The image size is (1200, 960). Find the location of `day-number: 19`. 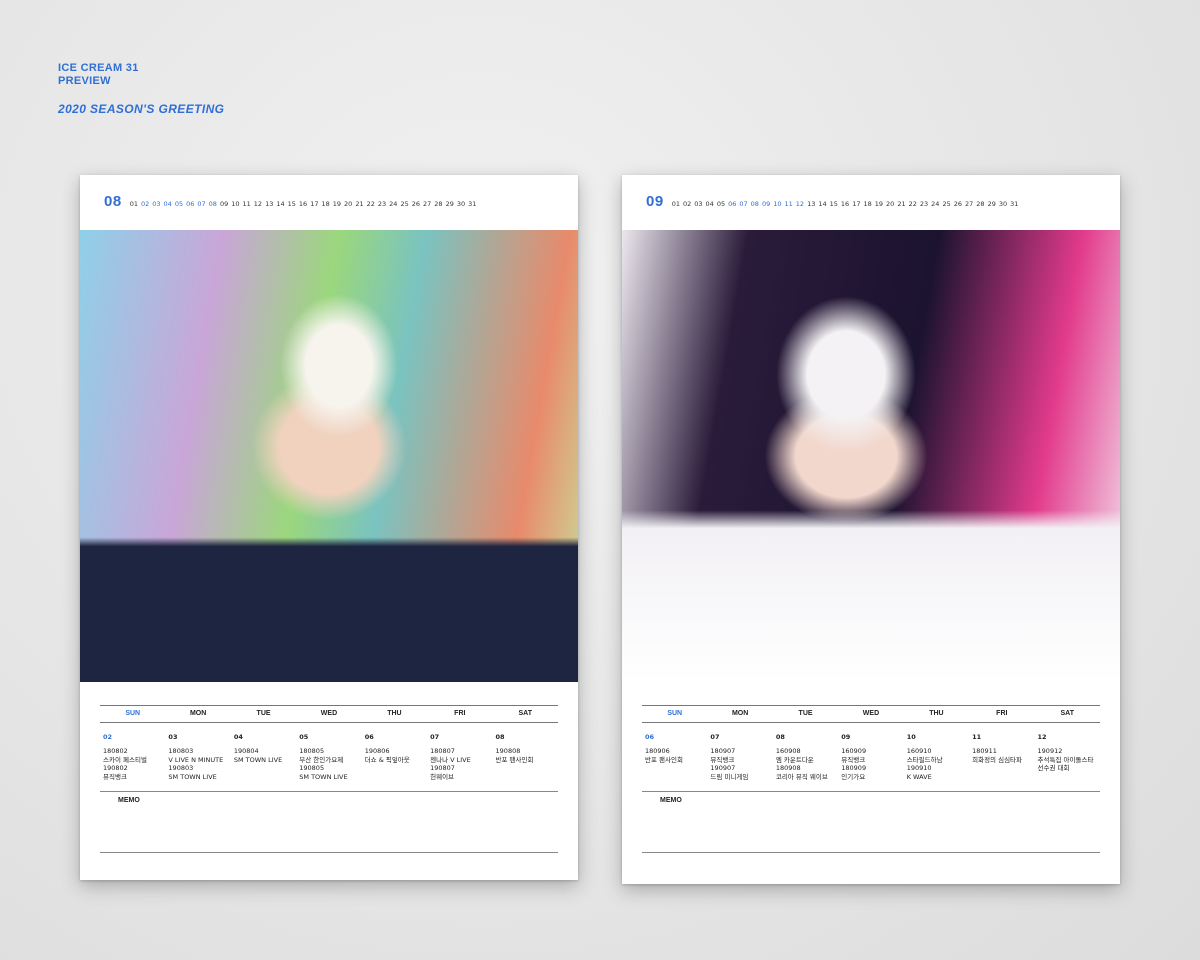

day-number: 19 is located at coordinates (879, 204).